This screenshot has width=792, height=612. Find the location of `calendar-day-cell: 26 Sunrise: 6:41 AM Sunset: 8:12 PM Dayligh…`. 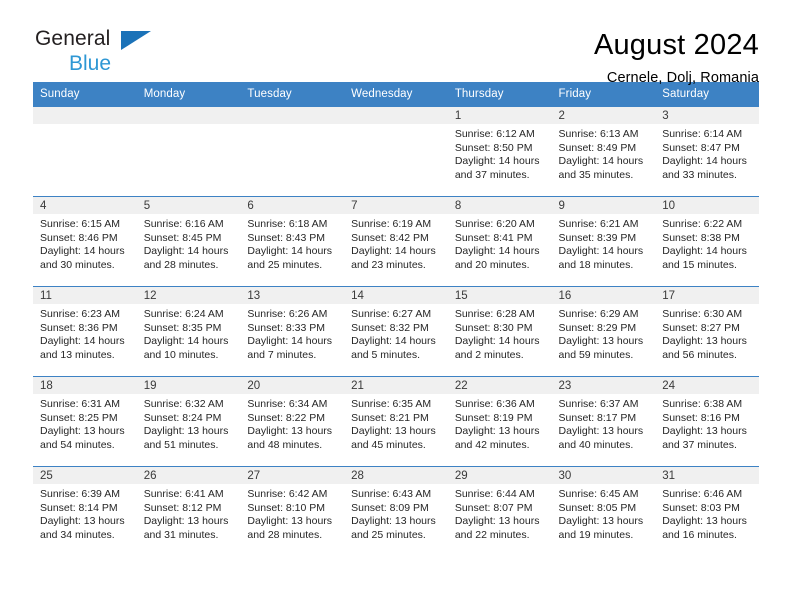

calendar-day-cell: 26 Sunrise: 6:41 AM Sunset: 8:12 PM Dayligh… is located at coordinates (188, 511).